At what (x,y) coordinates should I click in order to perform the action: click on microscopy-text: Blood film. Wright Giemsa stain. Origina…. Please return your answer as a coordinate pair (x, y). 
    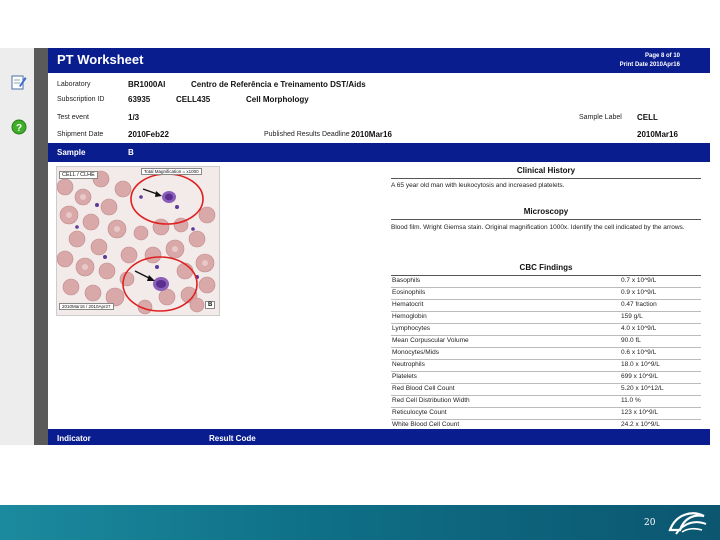
    Looking at the image, I should click on (538, 227).